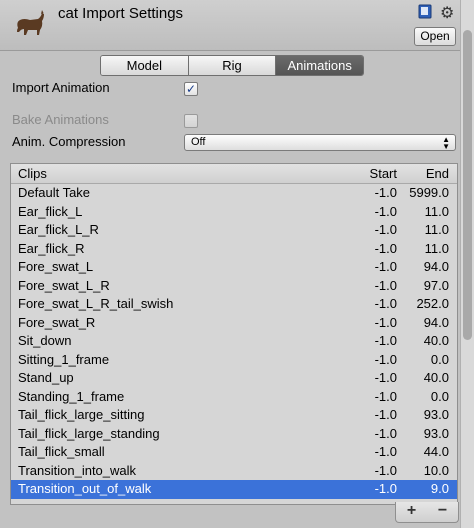 Image resolution: width=474 pixels, height=528 pixels. I want to click on clip-end: 97.0, so click(436, 285).